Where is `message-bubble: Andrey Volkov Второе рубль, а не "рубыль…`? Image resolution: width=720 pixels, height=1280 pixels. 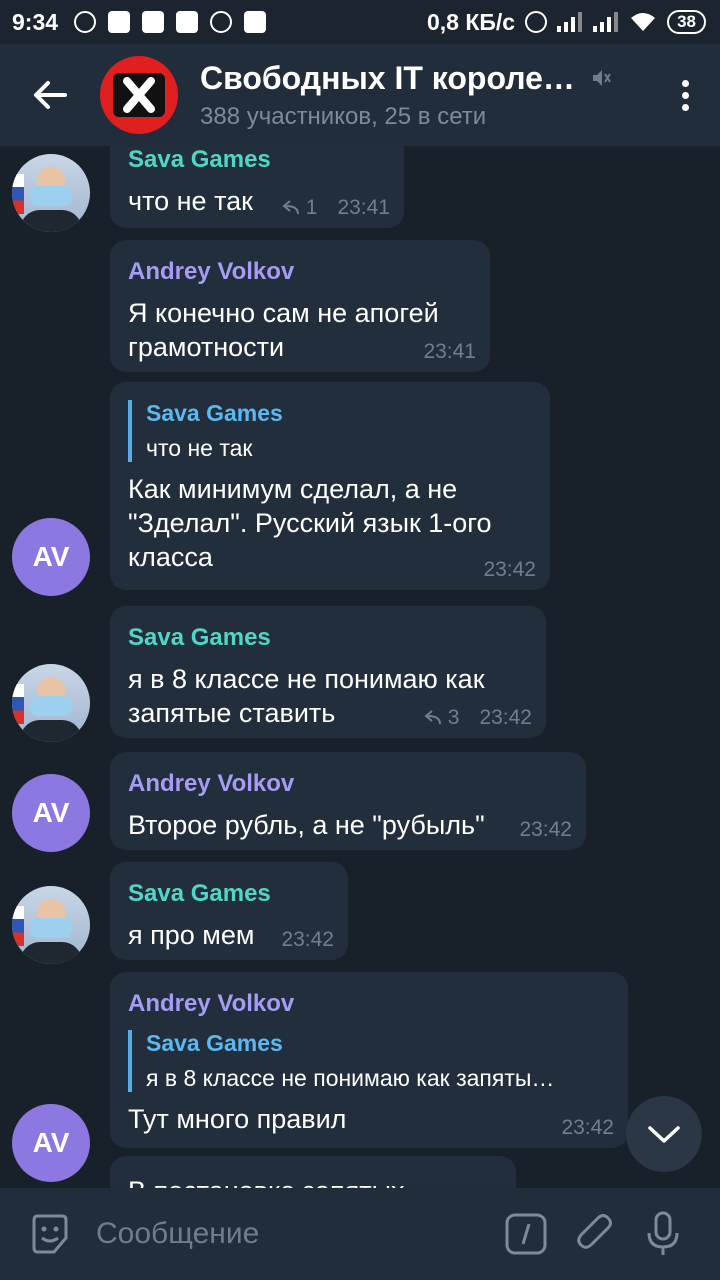 message-bubble: Andrey Volkov Второе рубль, а не "рубыль… is located at coordinates (348, 801).